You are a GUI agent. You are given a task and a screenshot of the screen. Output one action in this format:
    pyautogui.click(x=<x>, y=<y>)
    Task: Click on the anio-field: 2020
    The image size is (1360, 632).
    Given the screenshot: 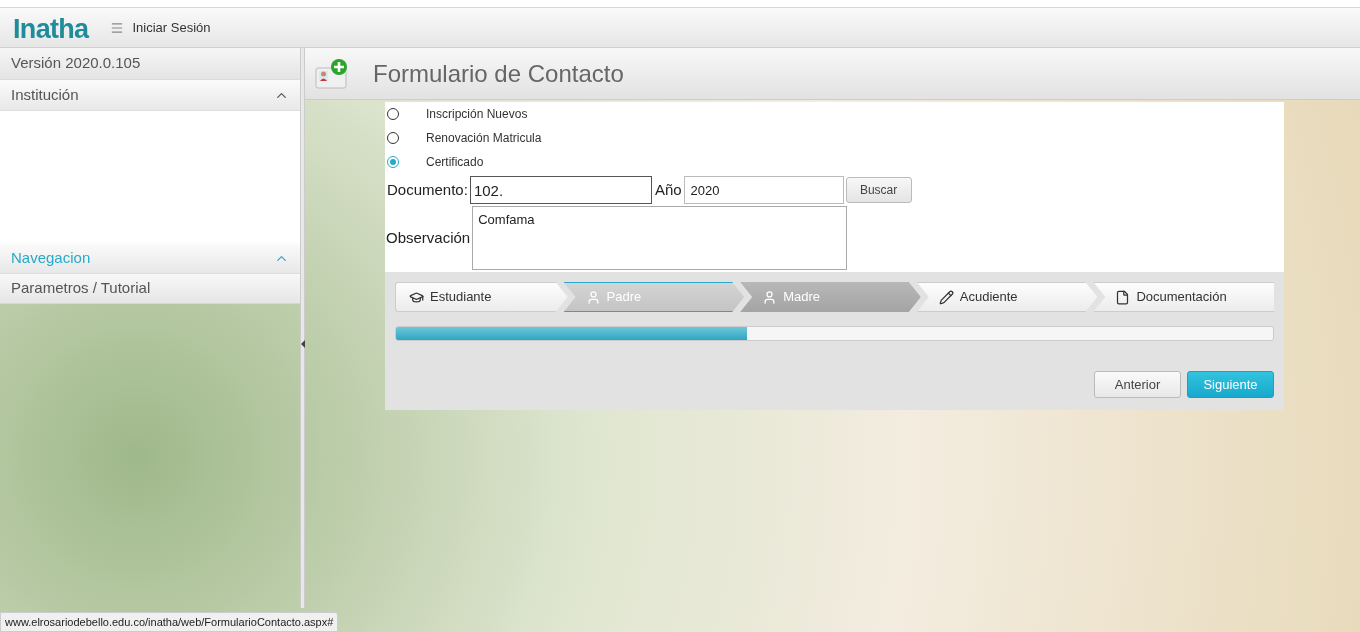 What is the action you would take?
    pyautogui.click(x=763, y=190)
    